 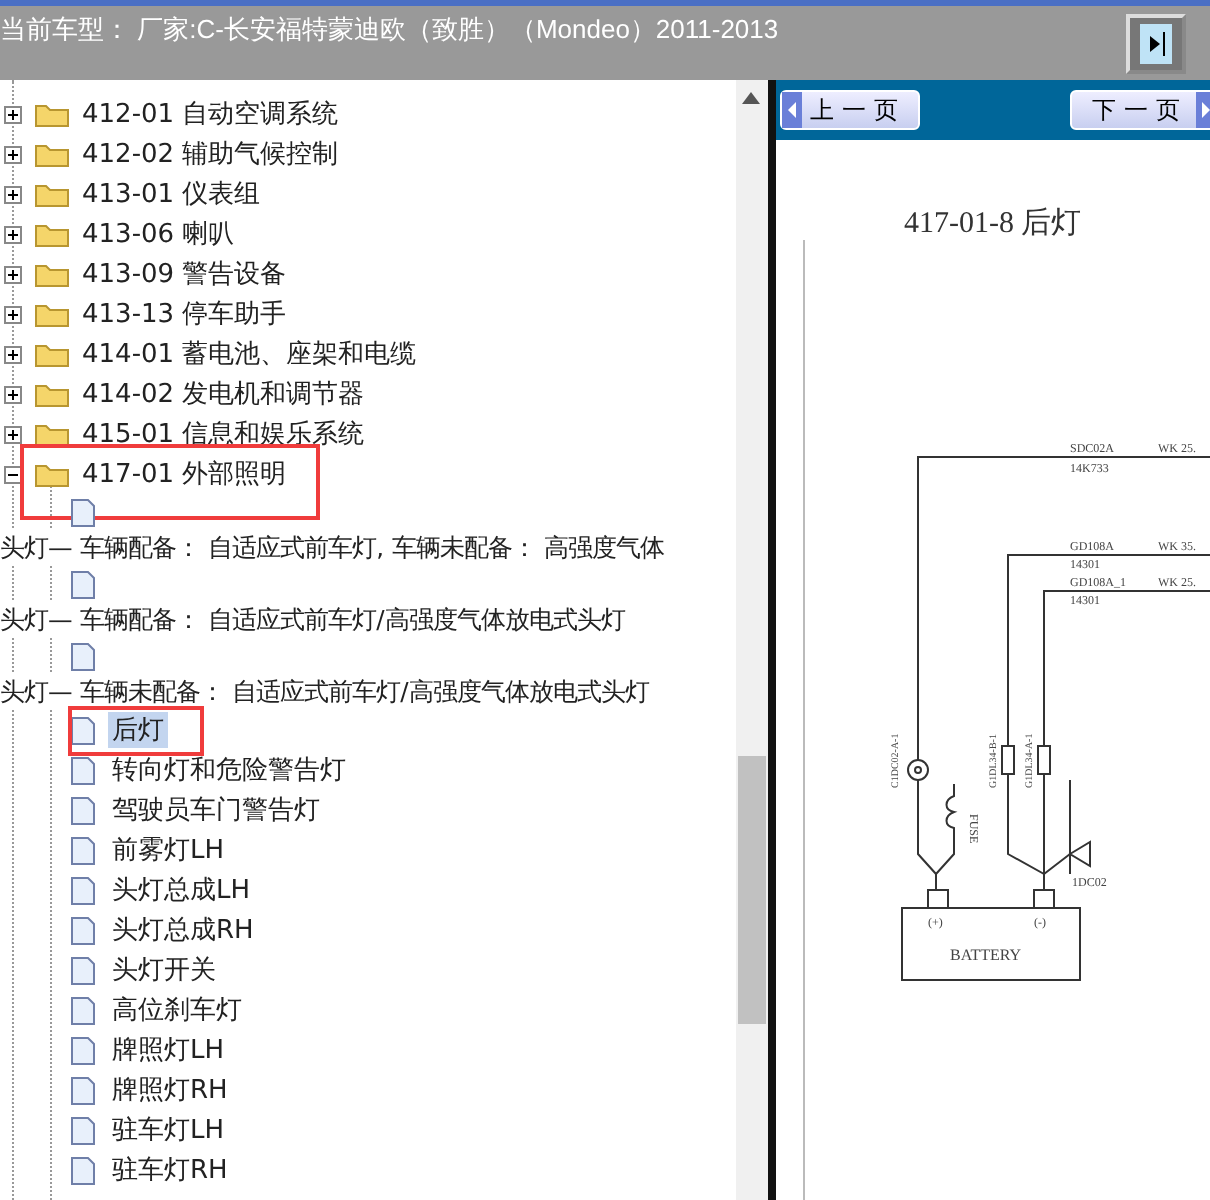 What do you see at coordinates (986, 955) in the screenshot?
I see `battery-label: BATTERY` at bounding box center [986, 955].